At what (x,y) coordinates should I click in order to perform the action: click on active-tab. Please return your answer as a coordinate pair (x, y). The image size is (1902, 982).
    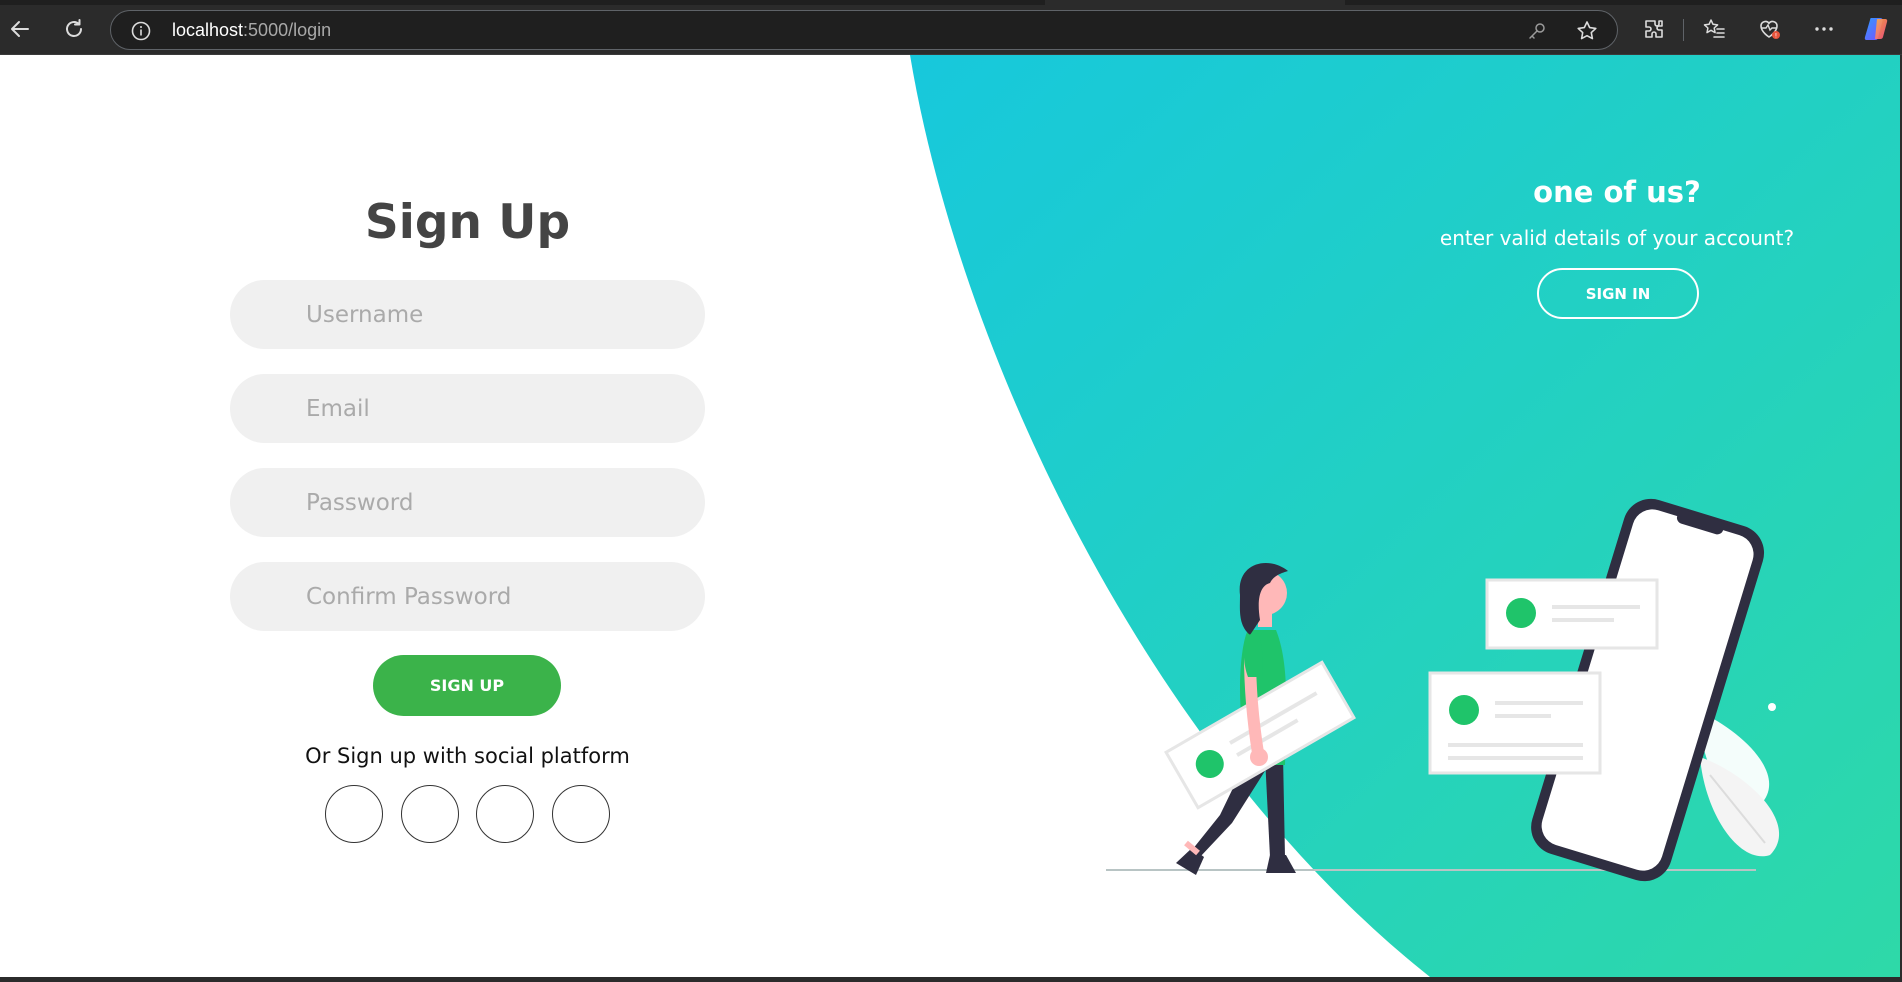
    Looking at the image, I should click on (1195, 2).